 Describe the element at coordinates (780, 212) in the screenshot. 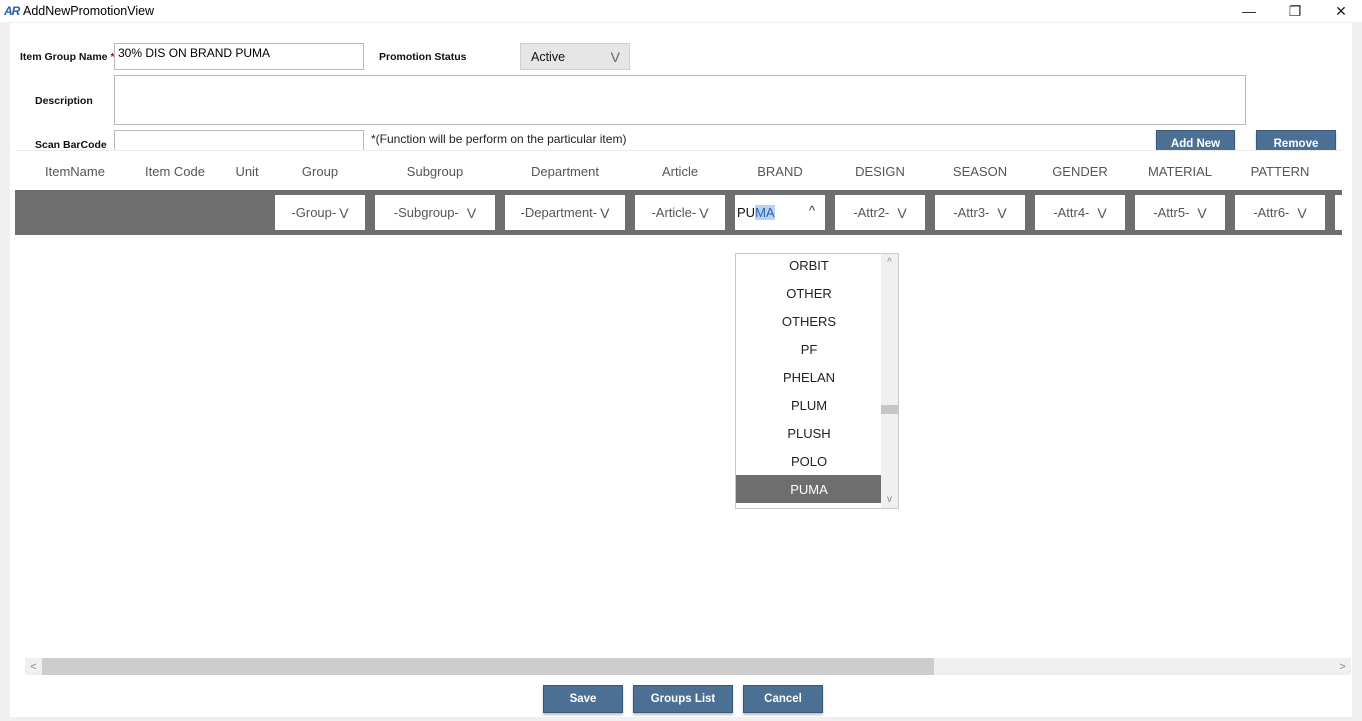

I see `brand-filter-input: PUMA ^` at that location.